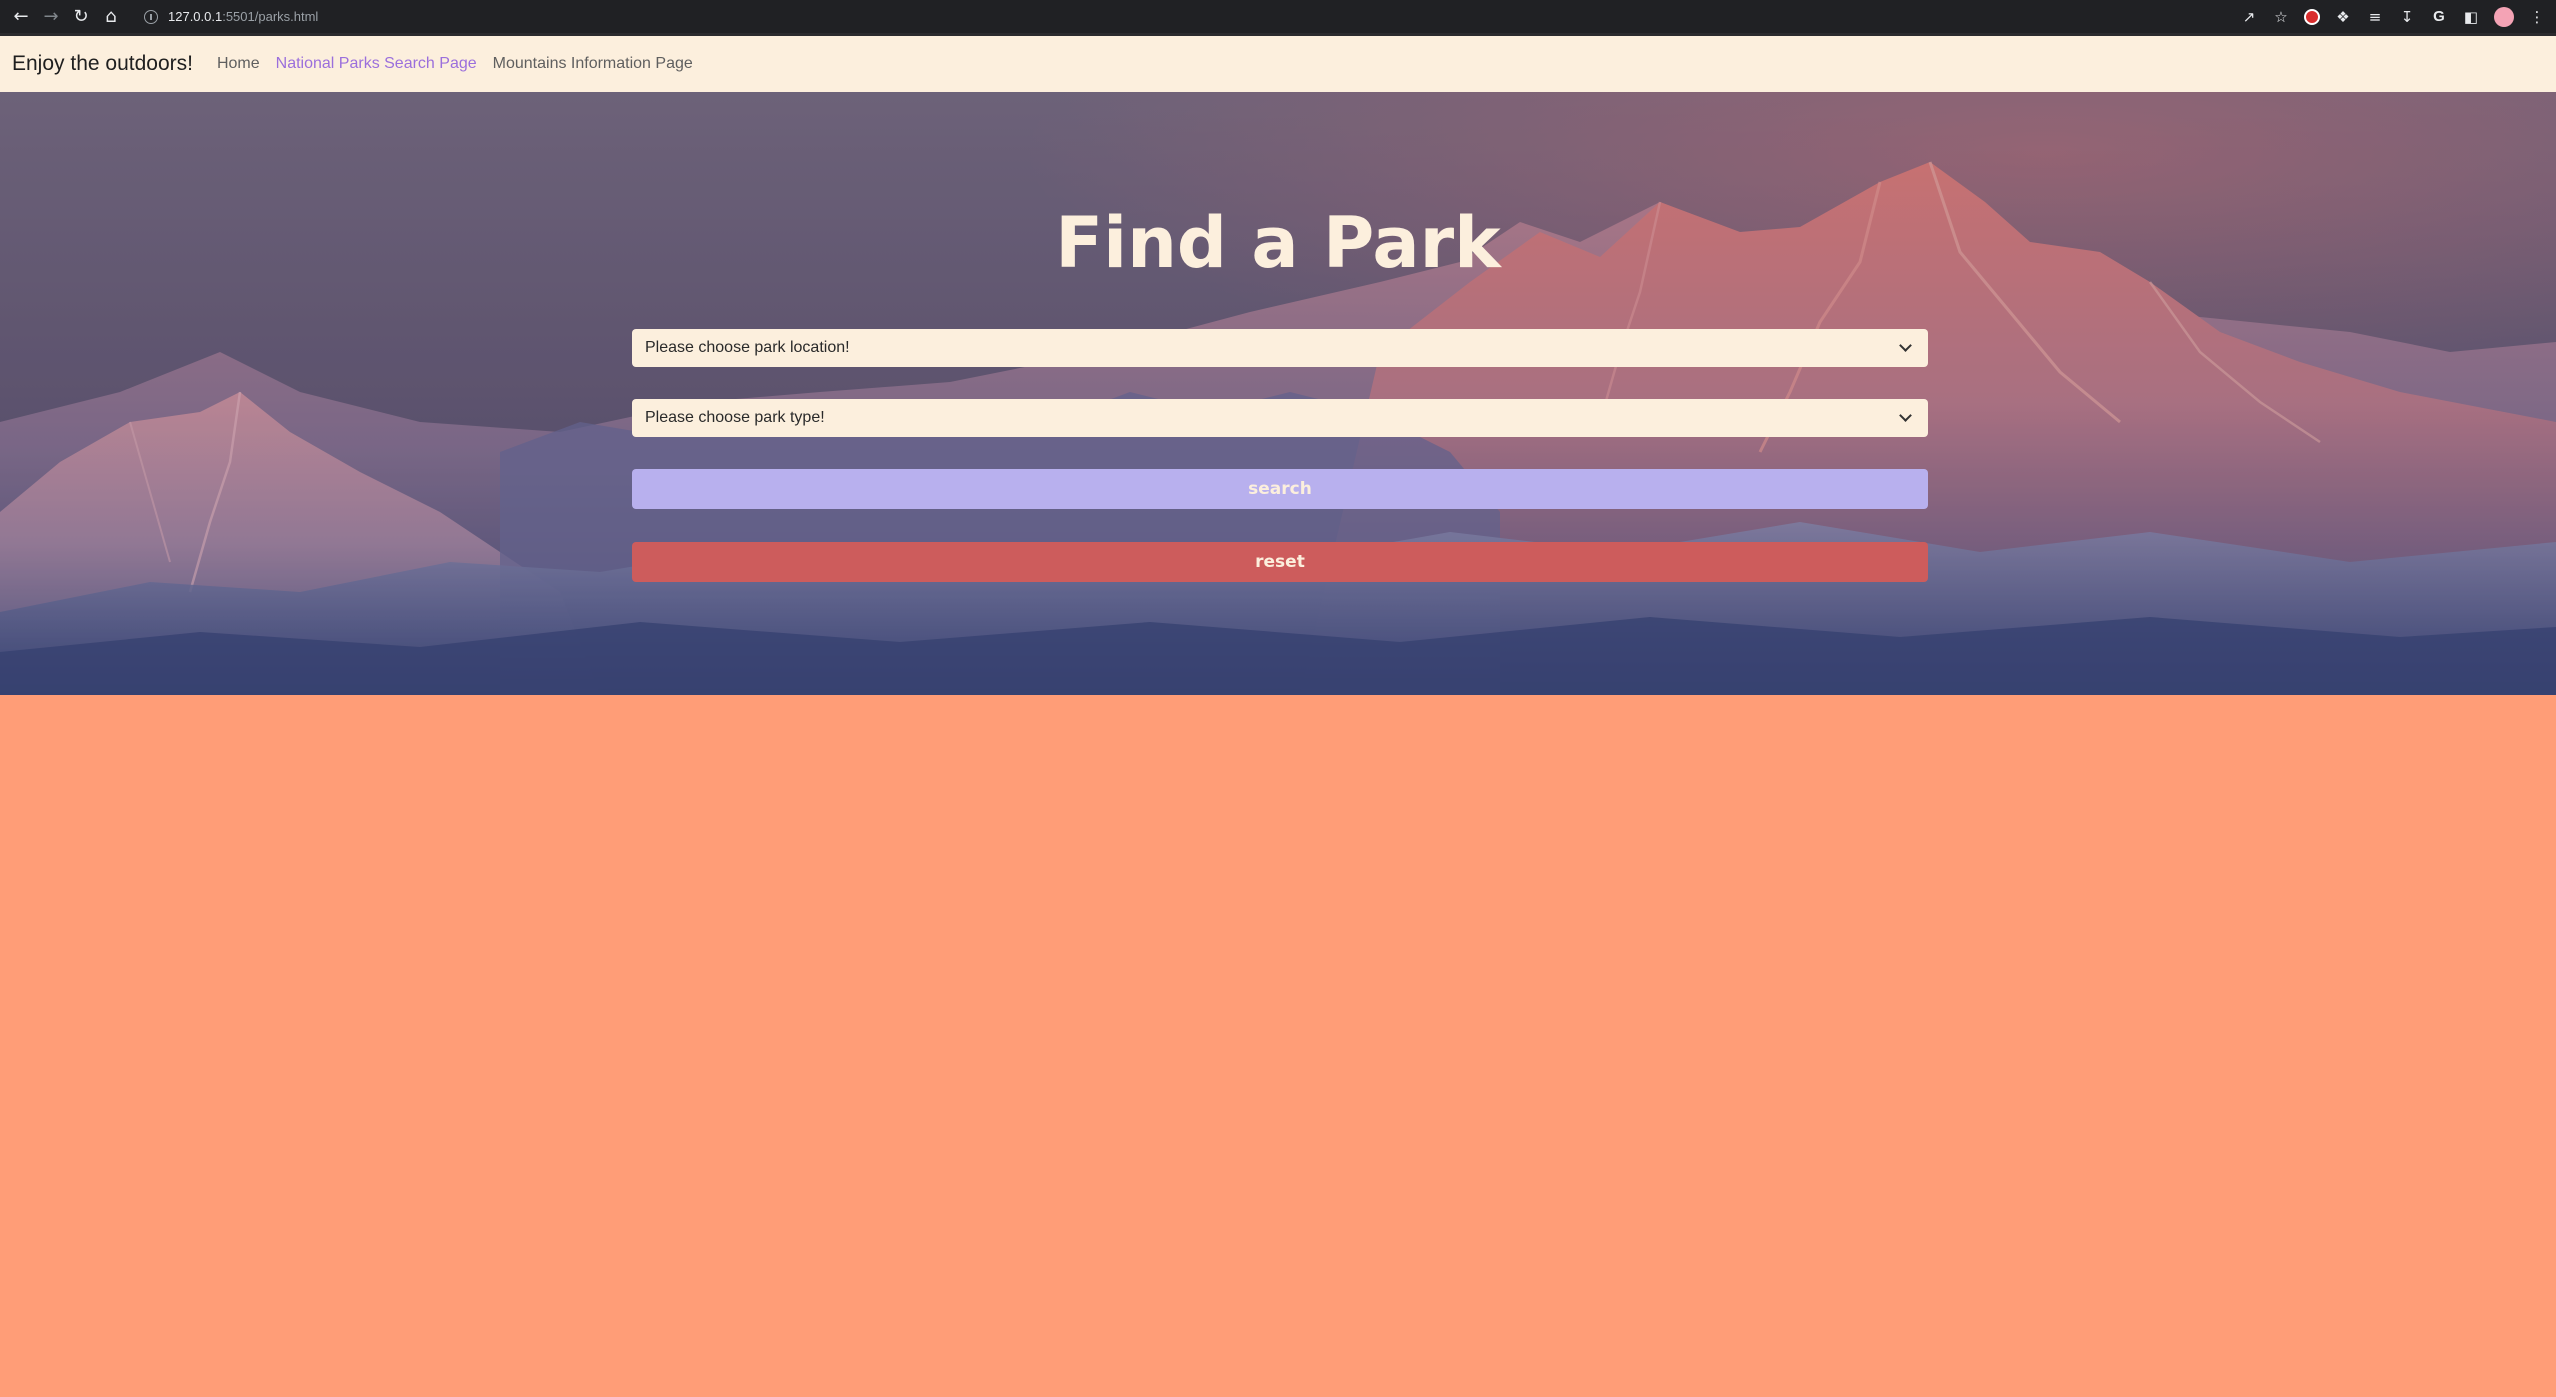 This screenshot has width=2556, height=1397. Describe the element at coordinates (2375, 17) in the screenshot. I see `reading-list-icon: ≡` at that location.